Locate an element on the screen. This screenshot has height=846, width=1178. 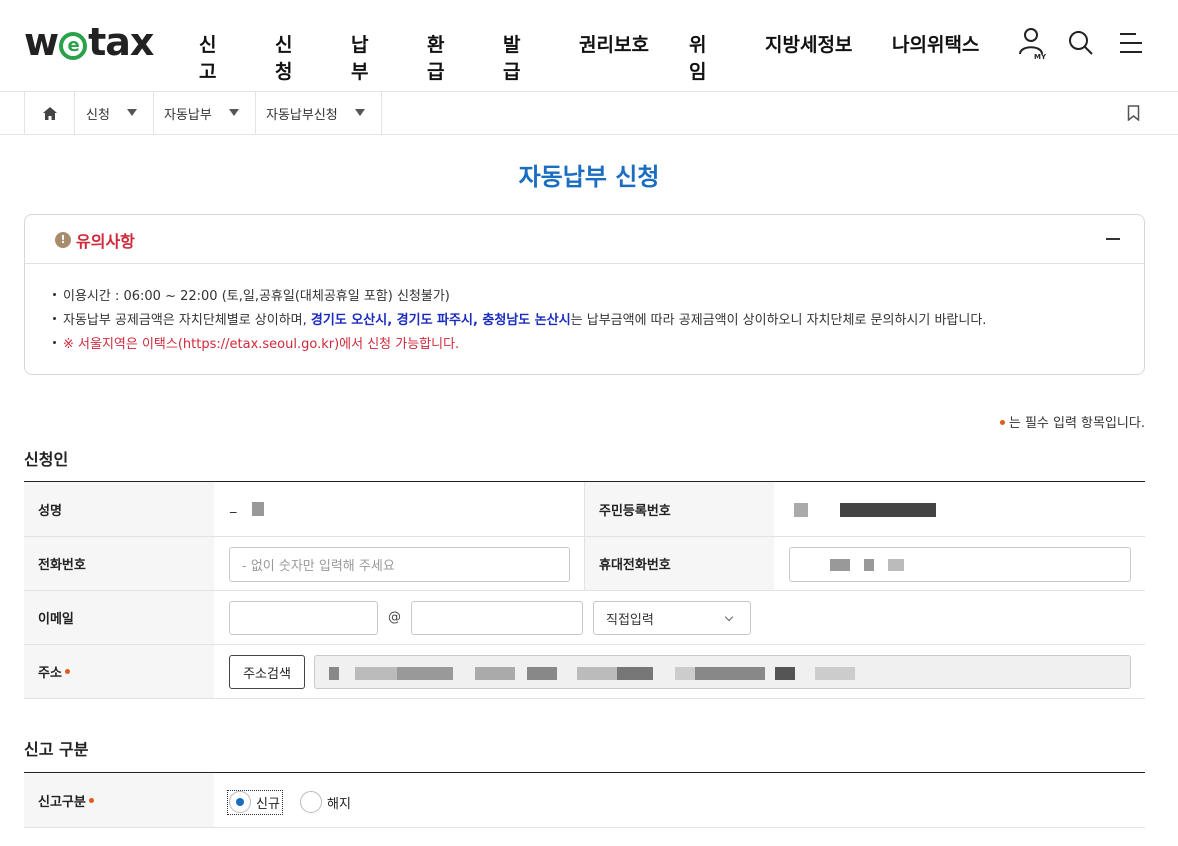
radio-cancel-label: 해지 is located at coordinates (339, 802).